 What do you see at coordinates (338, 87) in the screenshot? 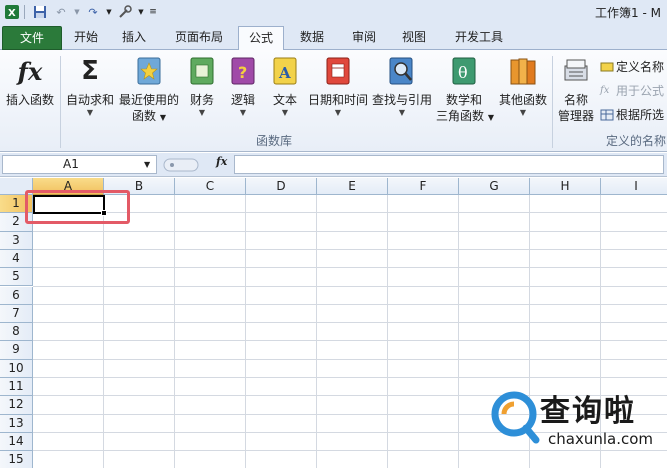
I see `datetime-button: 日期和时间 ▼` at bounding box center [338, 87].